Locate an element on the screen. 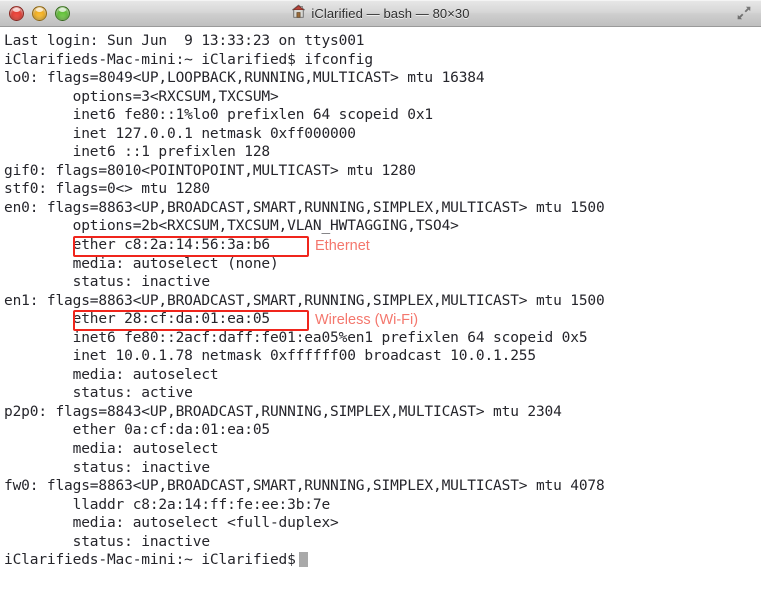 Image resolution: width=761 pixels, height=600 pixels. terminal-line: media: autoselect <full-duplex> is located at coordinates (171, 523).